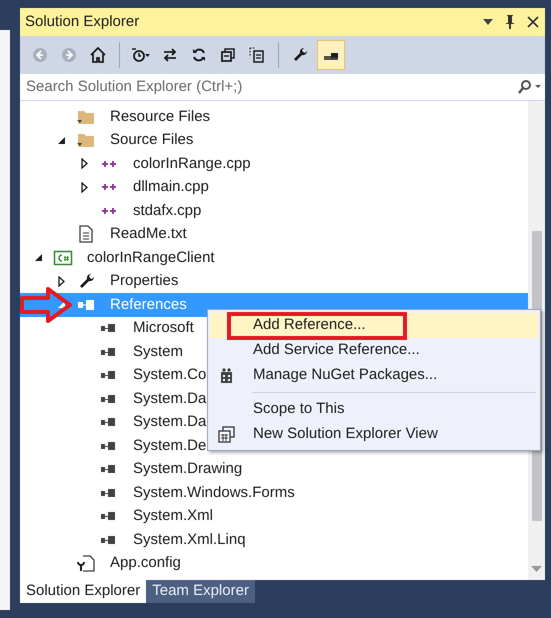 The width and height of the screenshot is (551, 618). Describe the element at coordinates (374, 434) in the screenshot. I see `menu-item: New Solution Explorer View` at that location.